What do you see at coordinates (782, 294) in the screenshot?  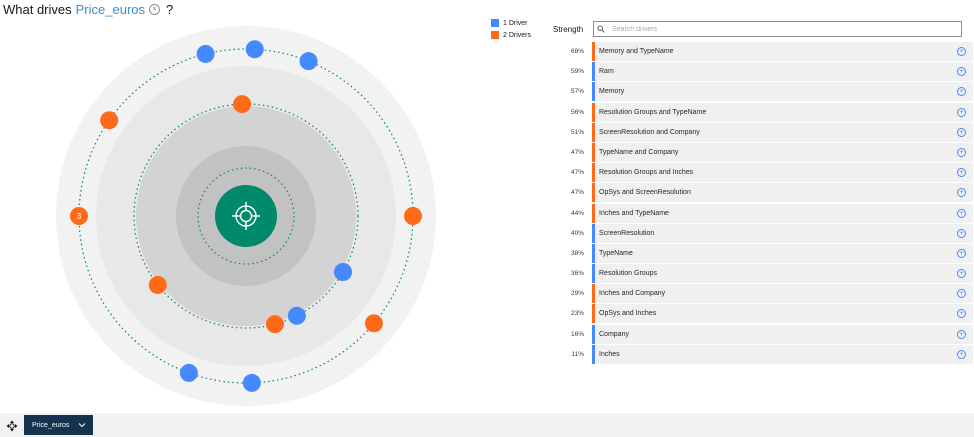 I see `driver-cell: Inches and Company +` at bounding box center [782, 294].